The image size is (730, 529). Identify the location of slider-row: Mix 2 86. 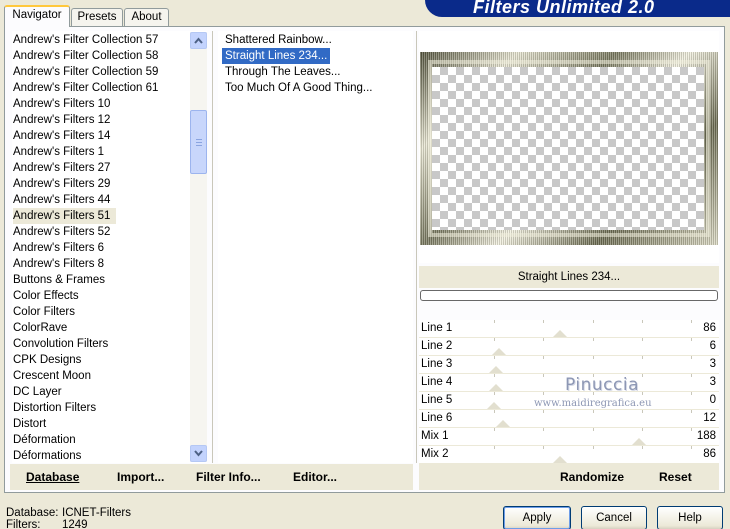
(569, 455).